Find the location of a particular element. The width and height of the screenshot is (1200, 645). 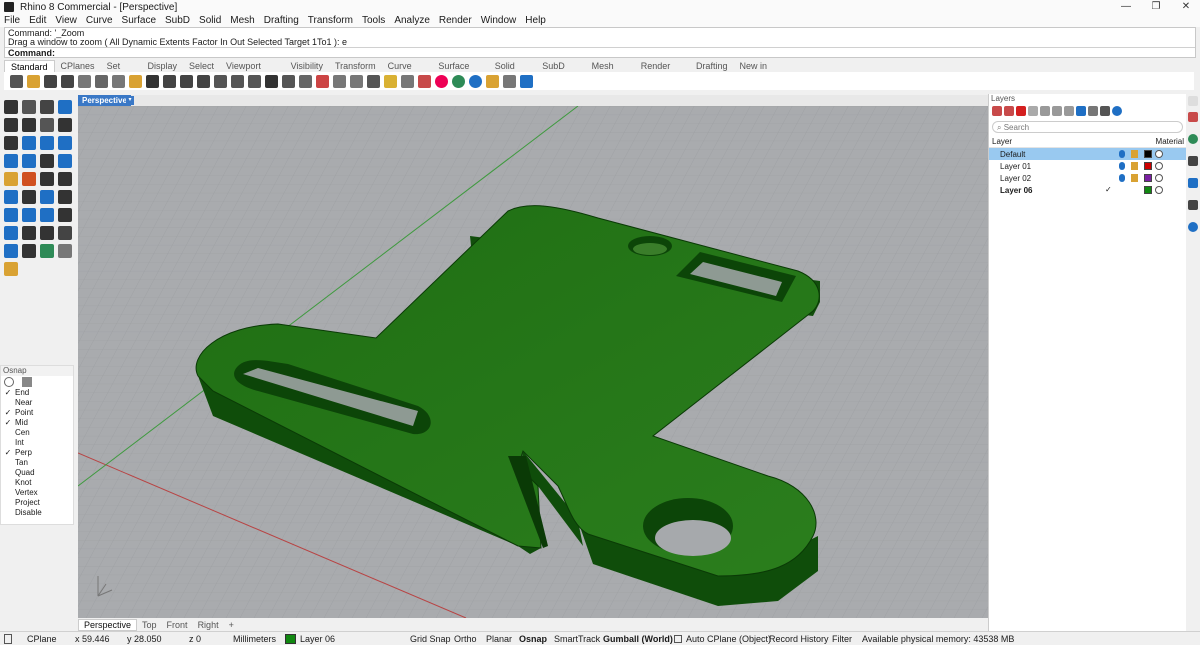

box-icon is located at coordinates (11, 161).